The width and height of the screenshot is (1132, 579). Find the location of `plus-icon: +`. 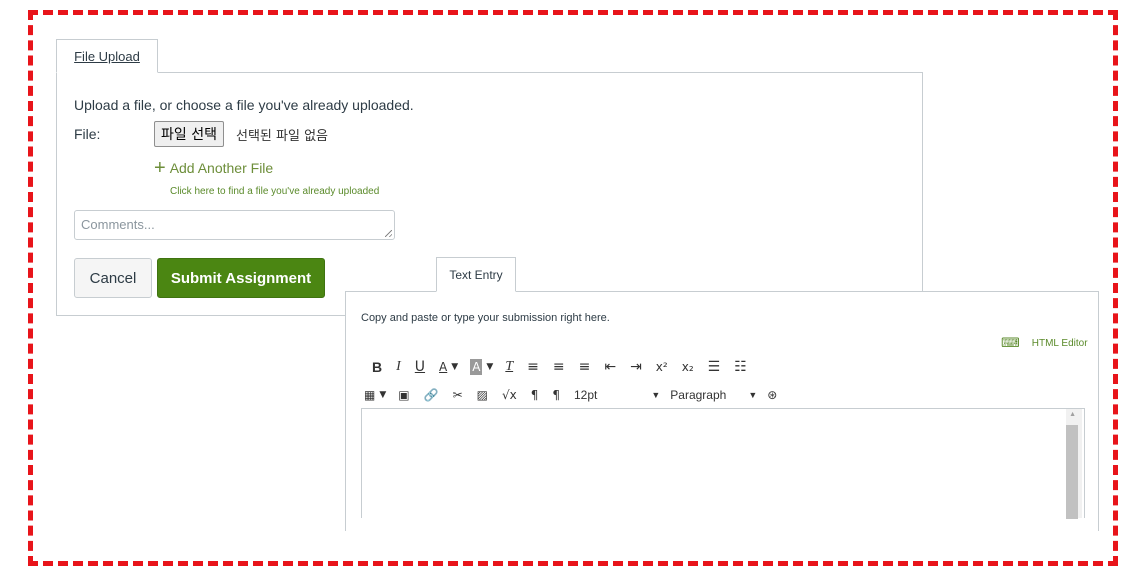

plus-icon: + is located at coordinates (160, 168).